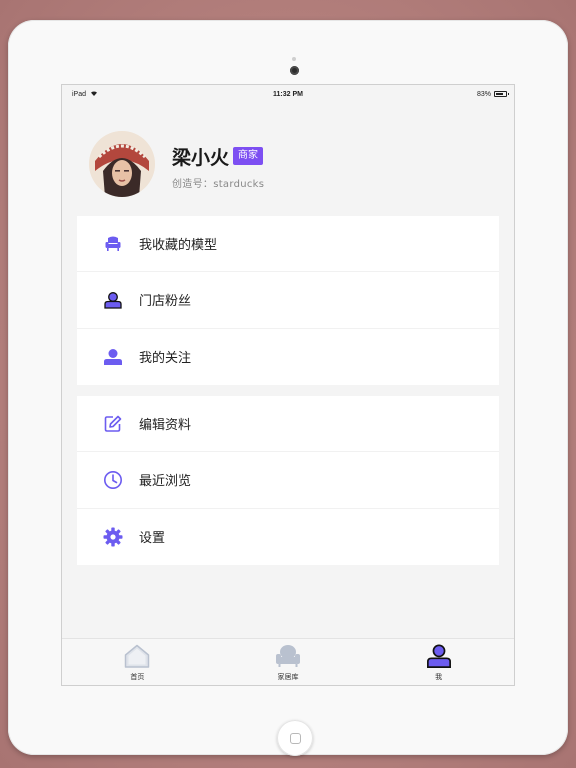 Image resolution: width=576 pixels, height=768 pixels. I want to click on armchair-icon, so click(113, 244).